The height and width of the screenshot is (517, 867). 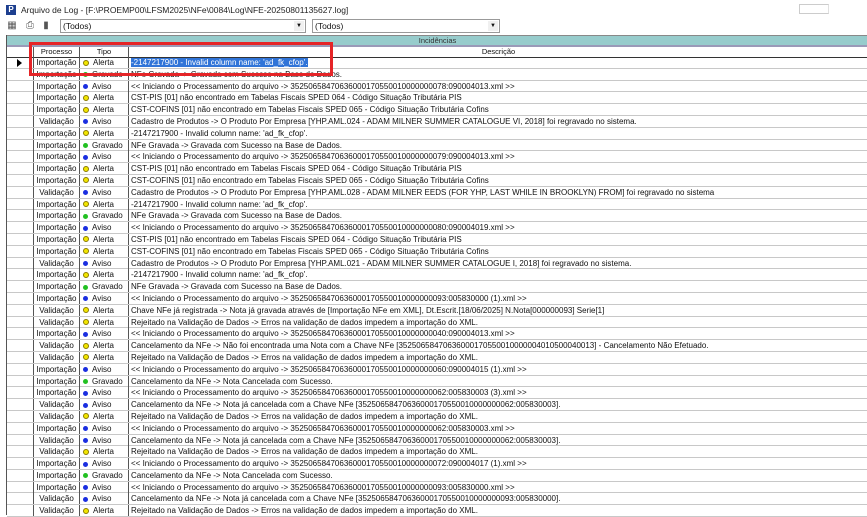 I want to click on tipo-label: Alerta, so click(x=103, y=204).